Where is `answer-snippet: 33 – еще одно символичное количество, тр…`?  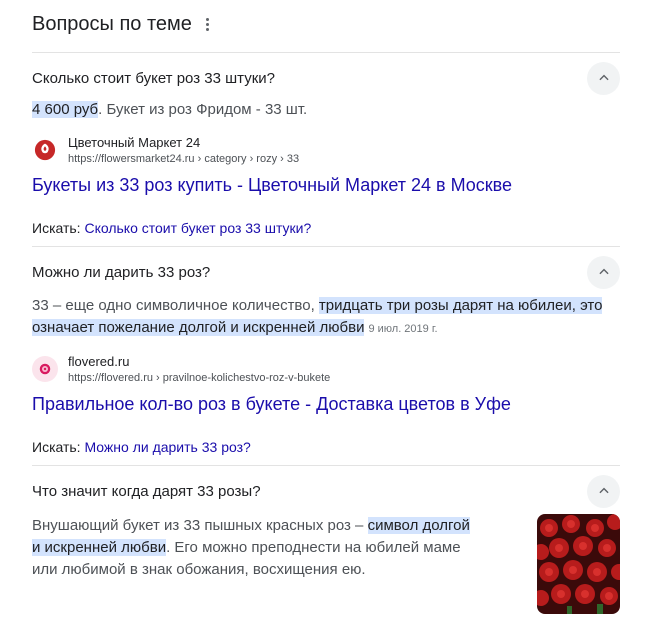
answer-snippet: 33 – еще одно символичное количество, тр… is located at coordinates (326, 317).